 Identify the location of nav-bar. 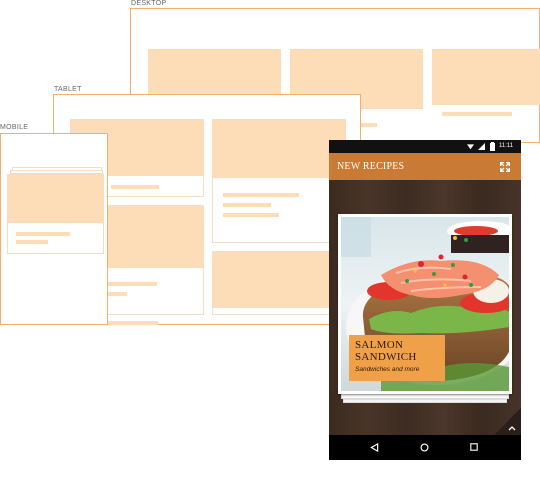
(425, 447).